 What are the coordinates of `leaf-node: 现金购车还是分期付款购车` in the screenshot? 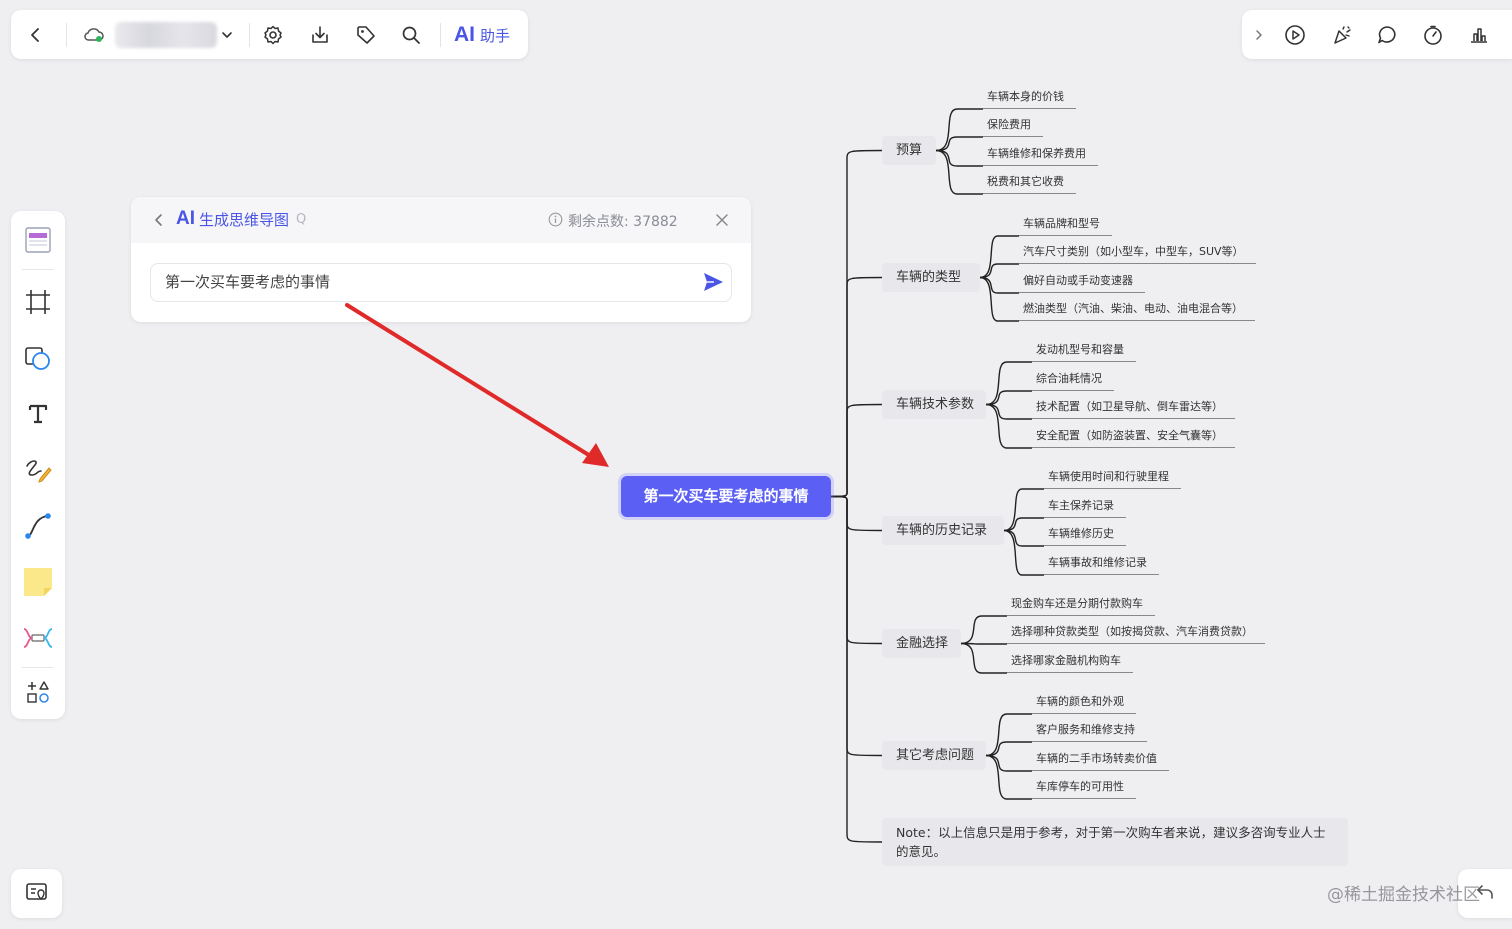 It's located at (1081, 606).